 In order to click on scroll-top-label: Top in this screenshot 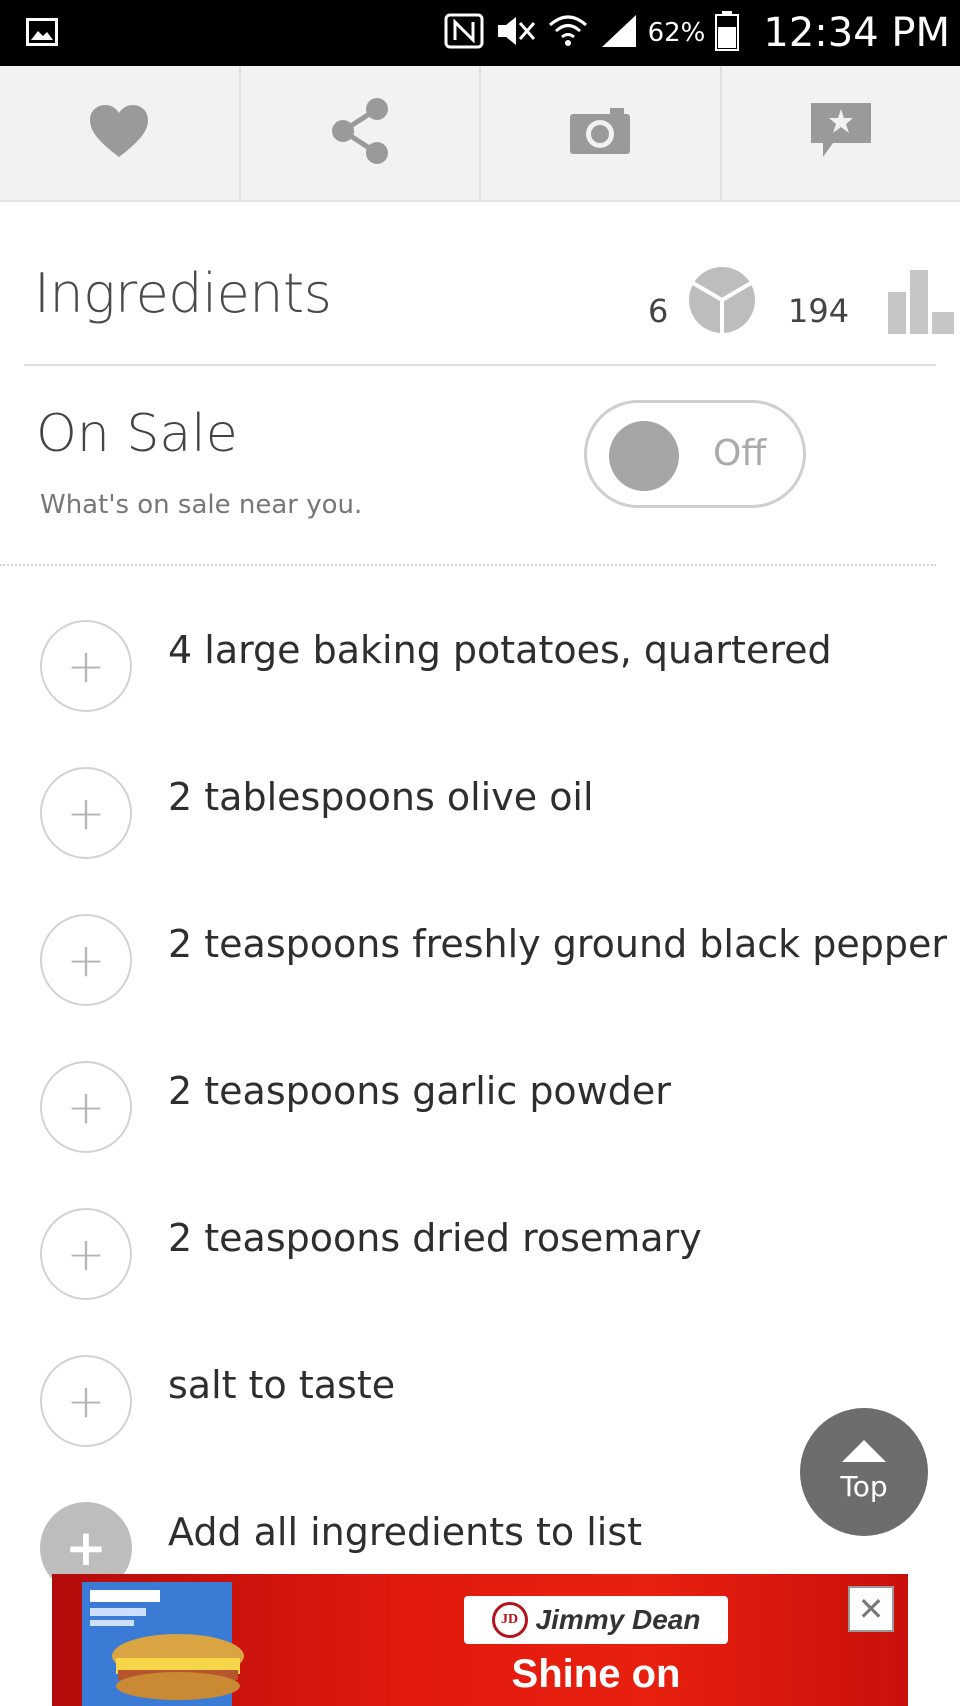, I will do `click(864, 1486)`.